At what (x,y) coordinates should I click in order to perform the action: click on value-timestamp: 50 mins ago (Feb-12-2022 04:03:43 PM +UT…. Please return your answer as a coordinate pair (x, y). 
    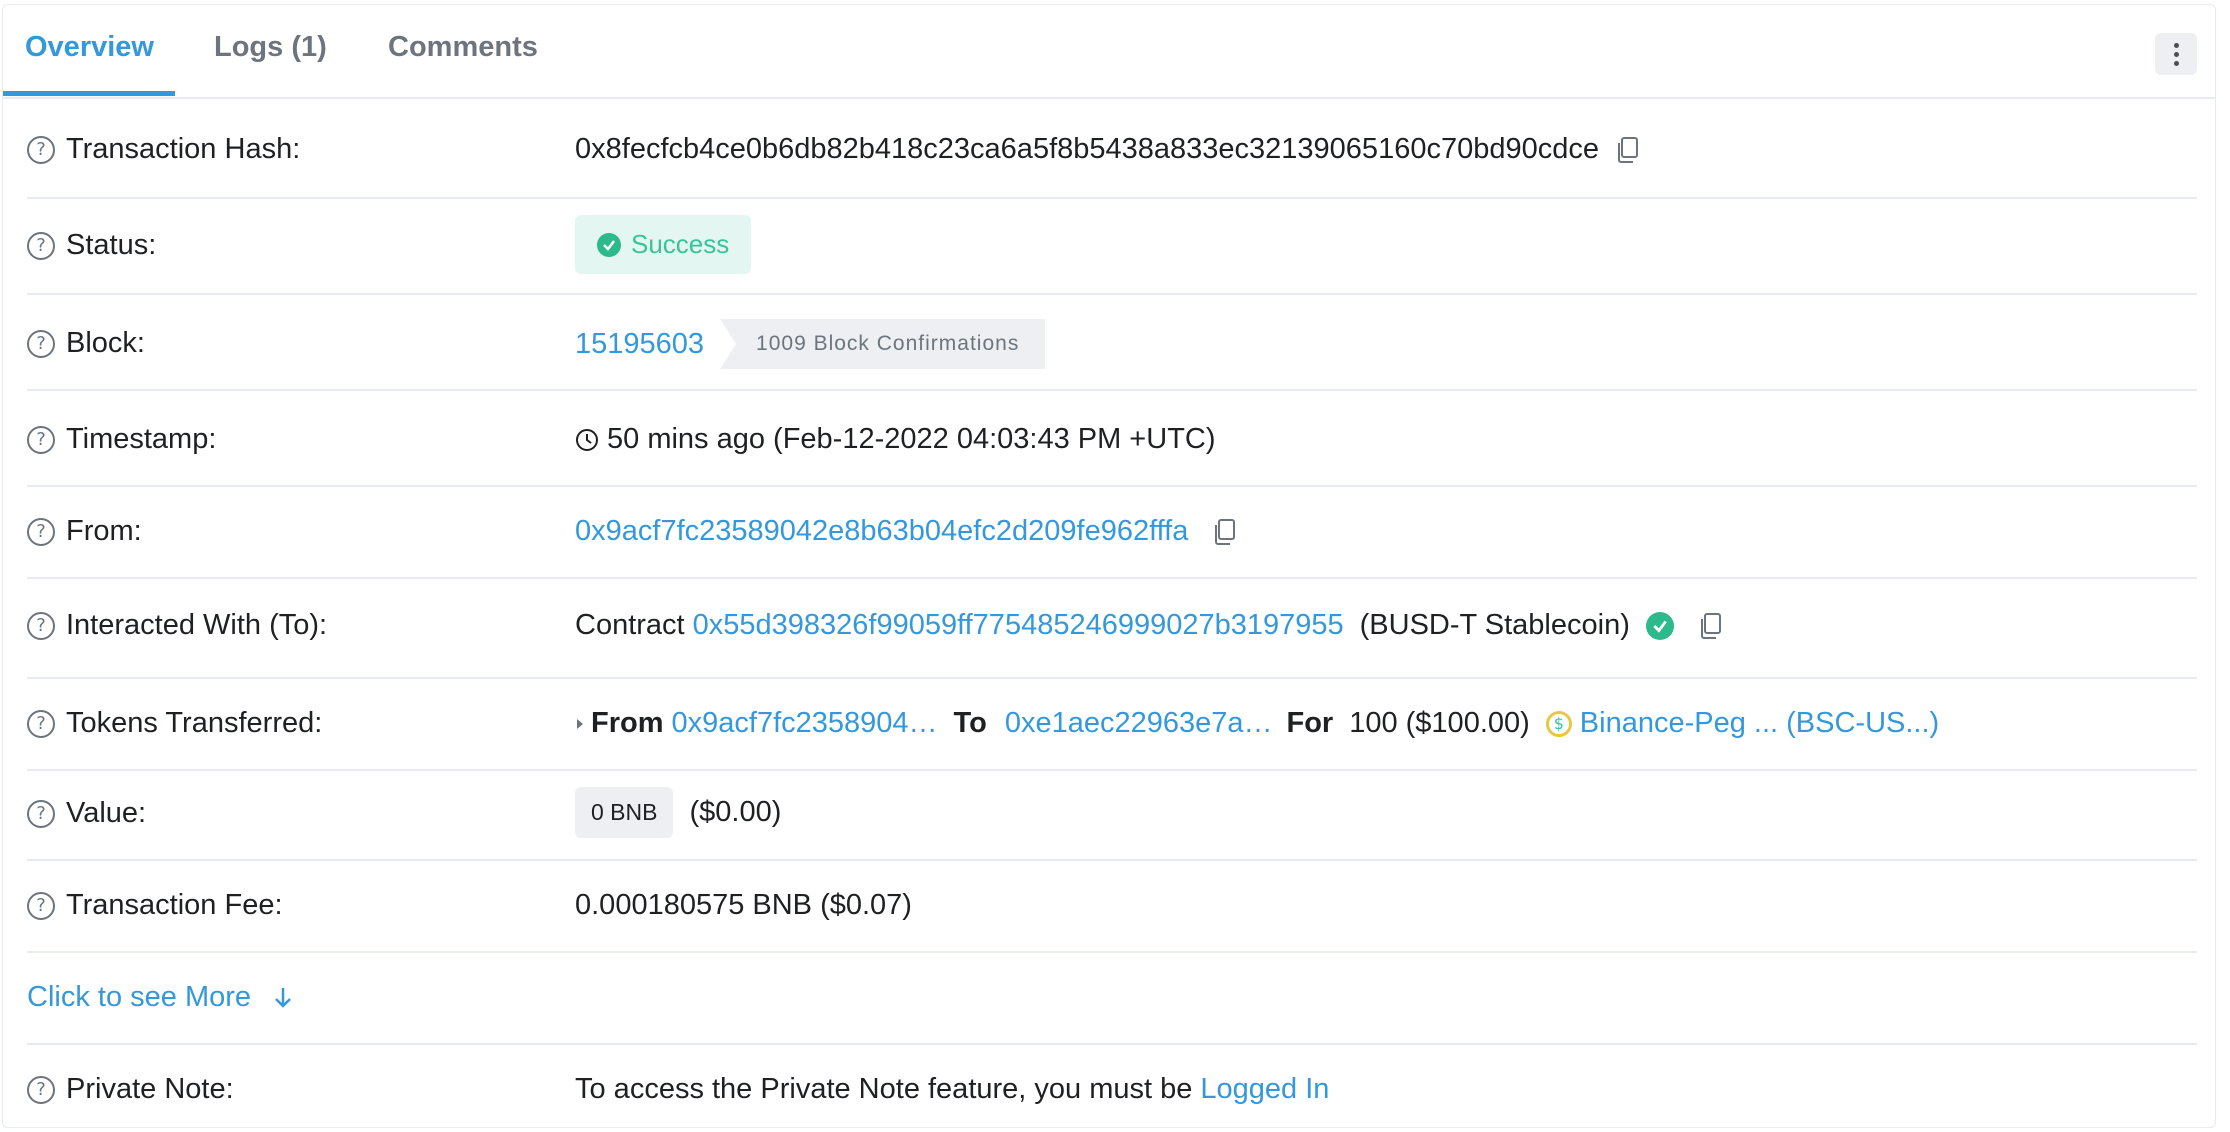
    Looking at the image, I should click on (895, 439).